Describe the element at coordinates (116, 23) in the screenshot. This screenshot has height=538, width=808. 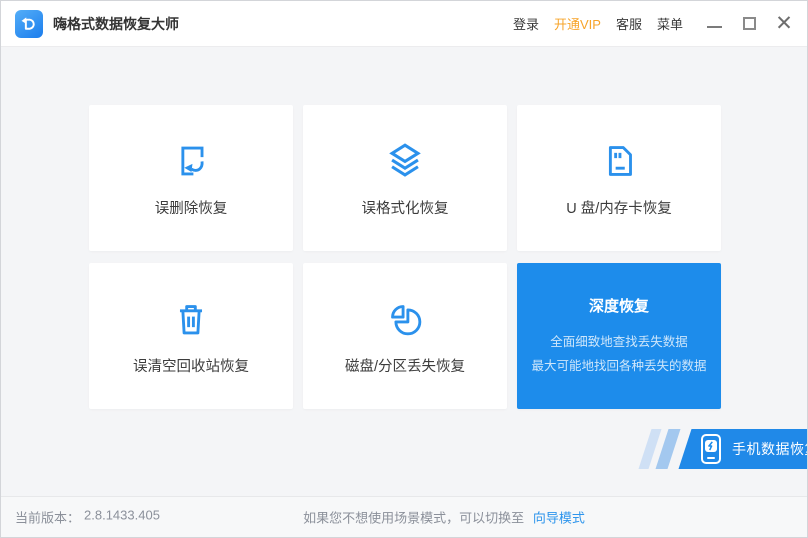
I see `app-title: 嗨格式数据恢复大师` at that location.